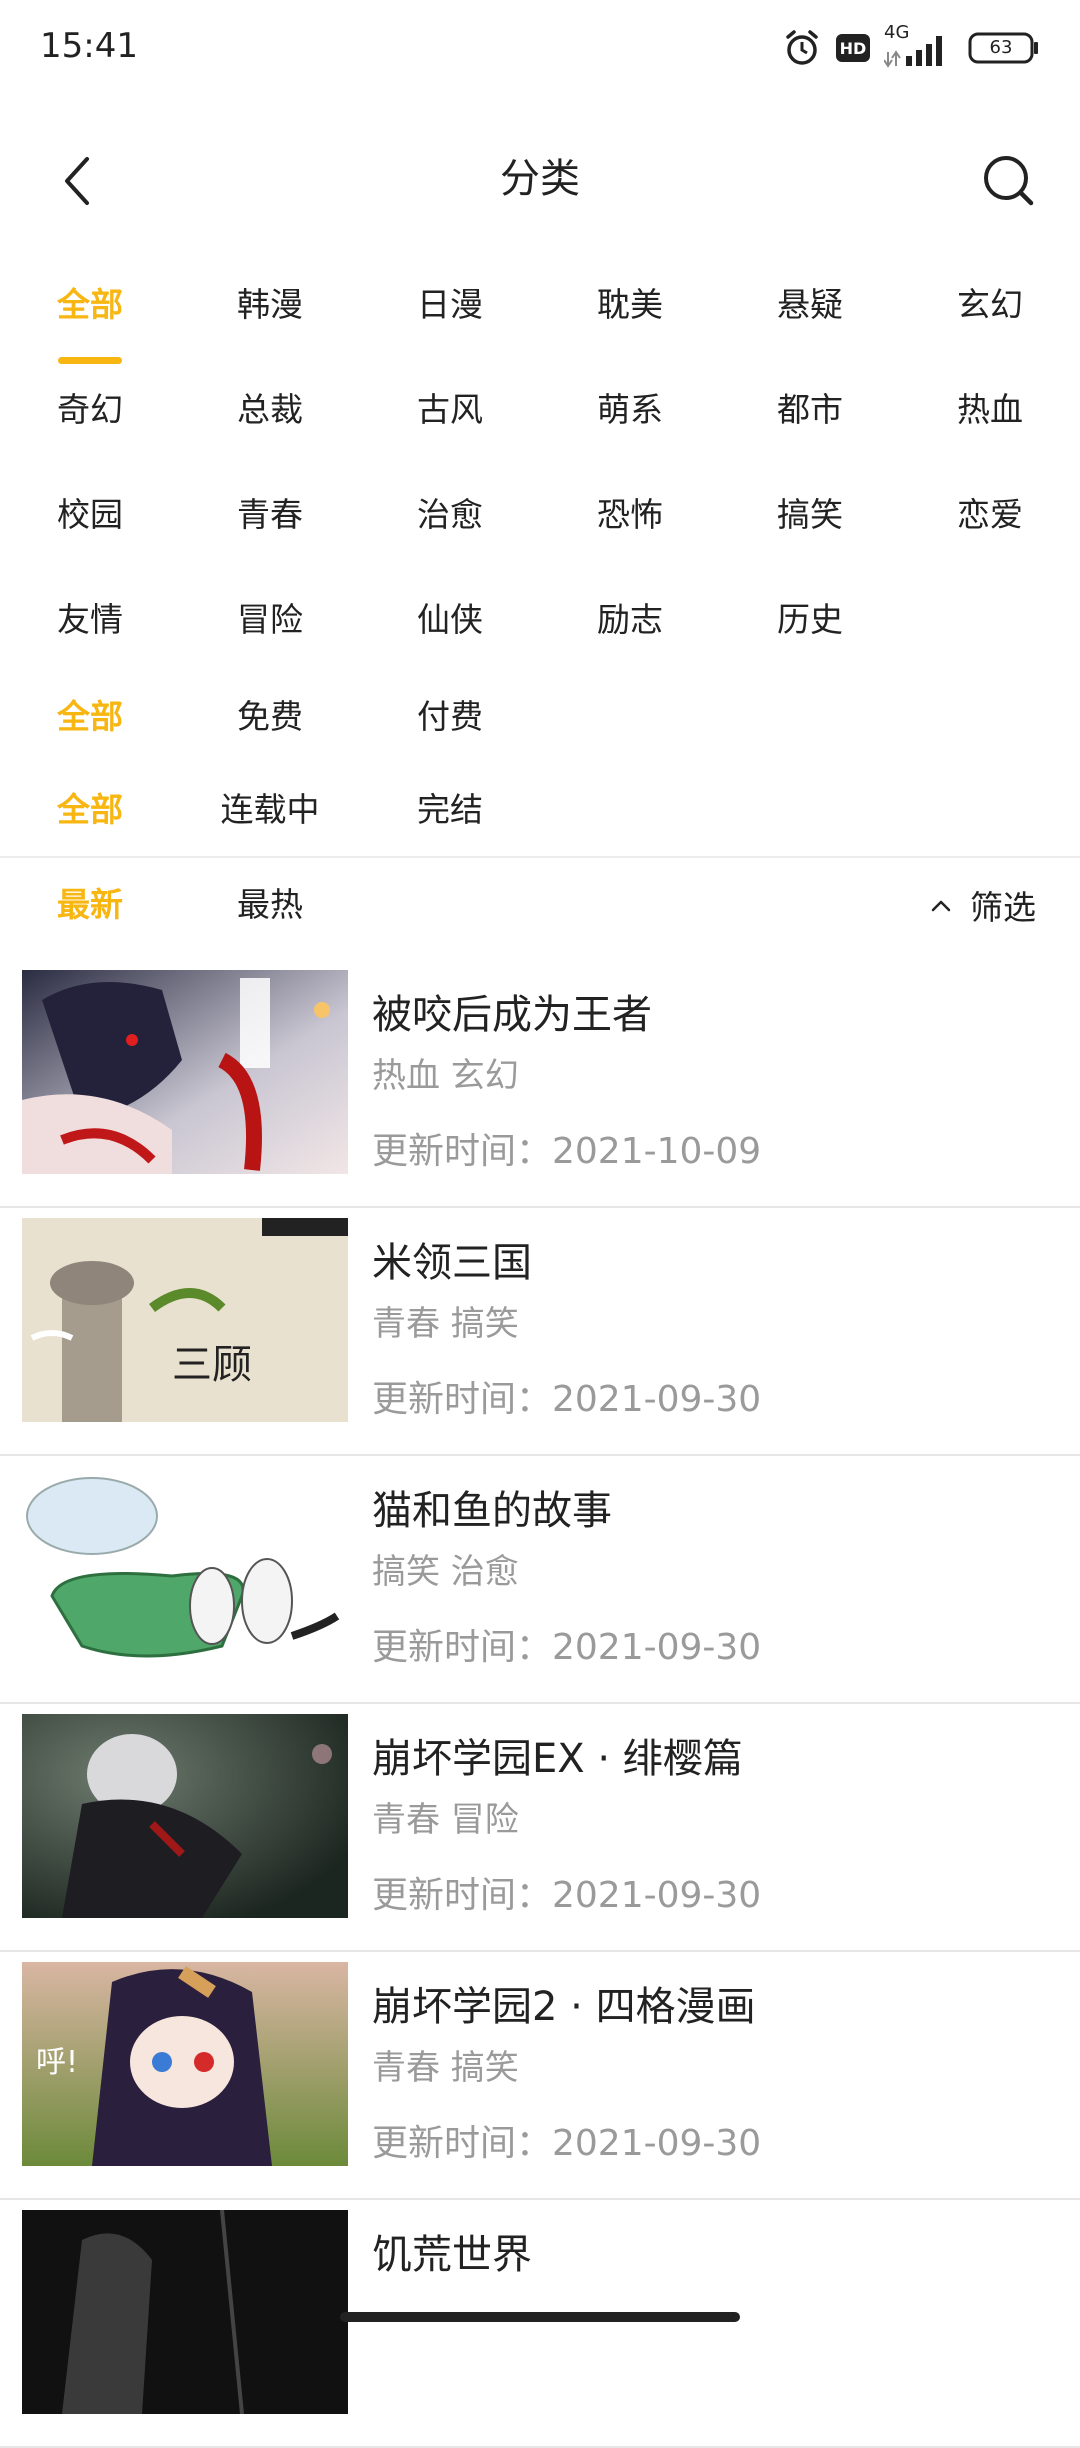 The image size is (1080, 2448). Describe the element at coordinates (810, 620) in the screenshot. I see `genre-chip: 历史` at that location.